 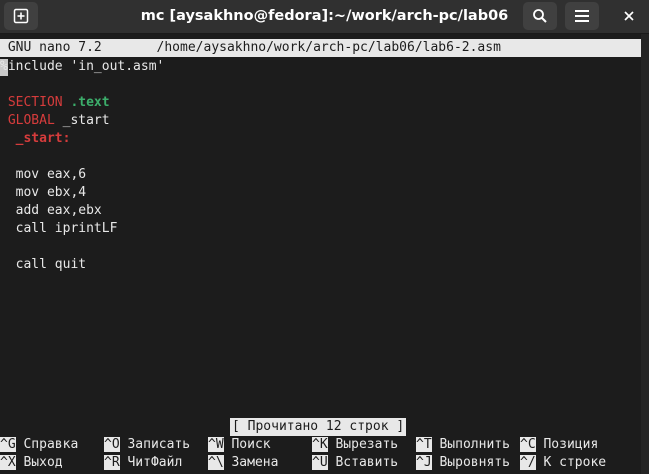 What do you see at coordinates (367, 462) in the screenshot?
I see `shortcut-label: Вставить` at bounding box center [367, 462].